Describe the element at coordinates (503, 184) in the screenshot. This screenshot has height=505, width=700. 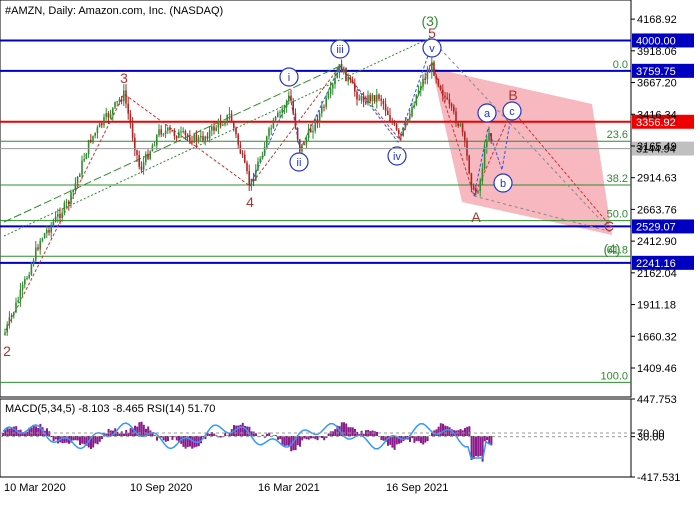
I see `wave-label: b` at that location.